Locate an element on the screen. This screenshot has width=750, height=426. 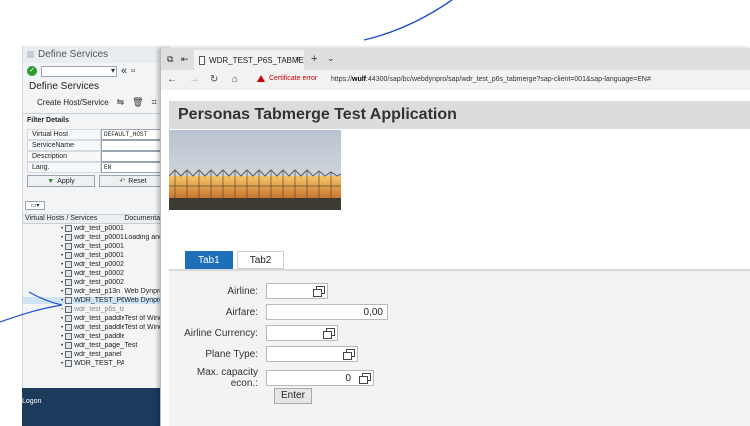
settings-icon: ⇋ is located at coordinates (121, 102).